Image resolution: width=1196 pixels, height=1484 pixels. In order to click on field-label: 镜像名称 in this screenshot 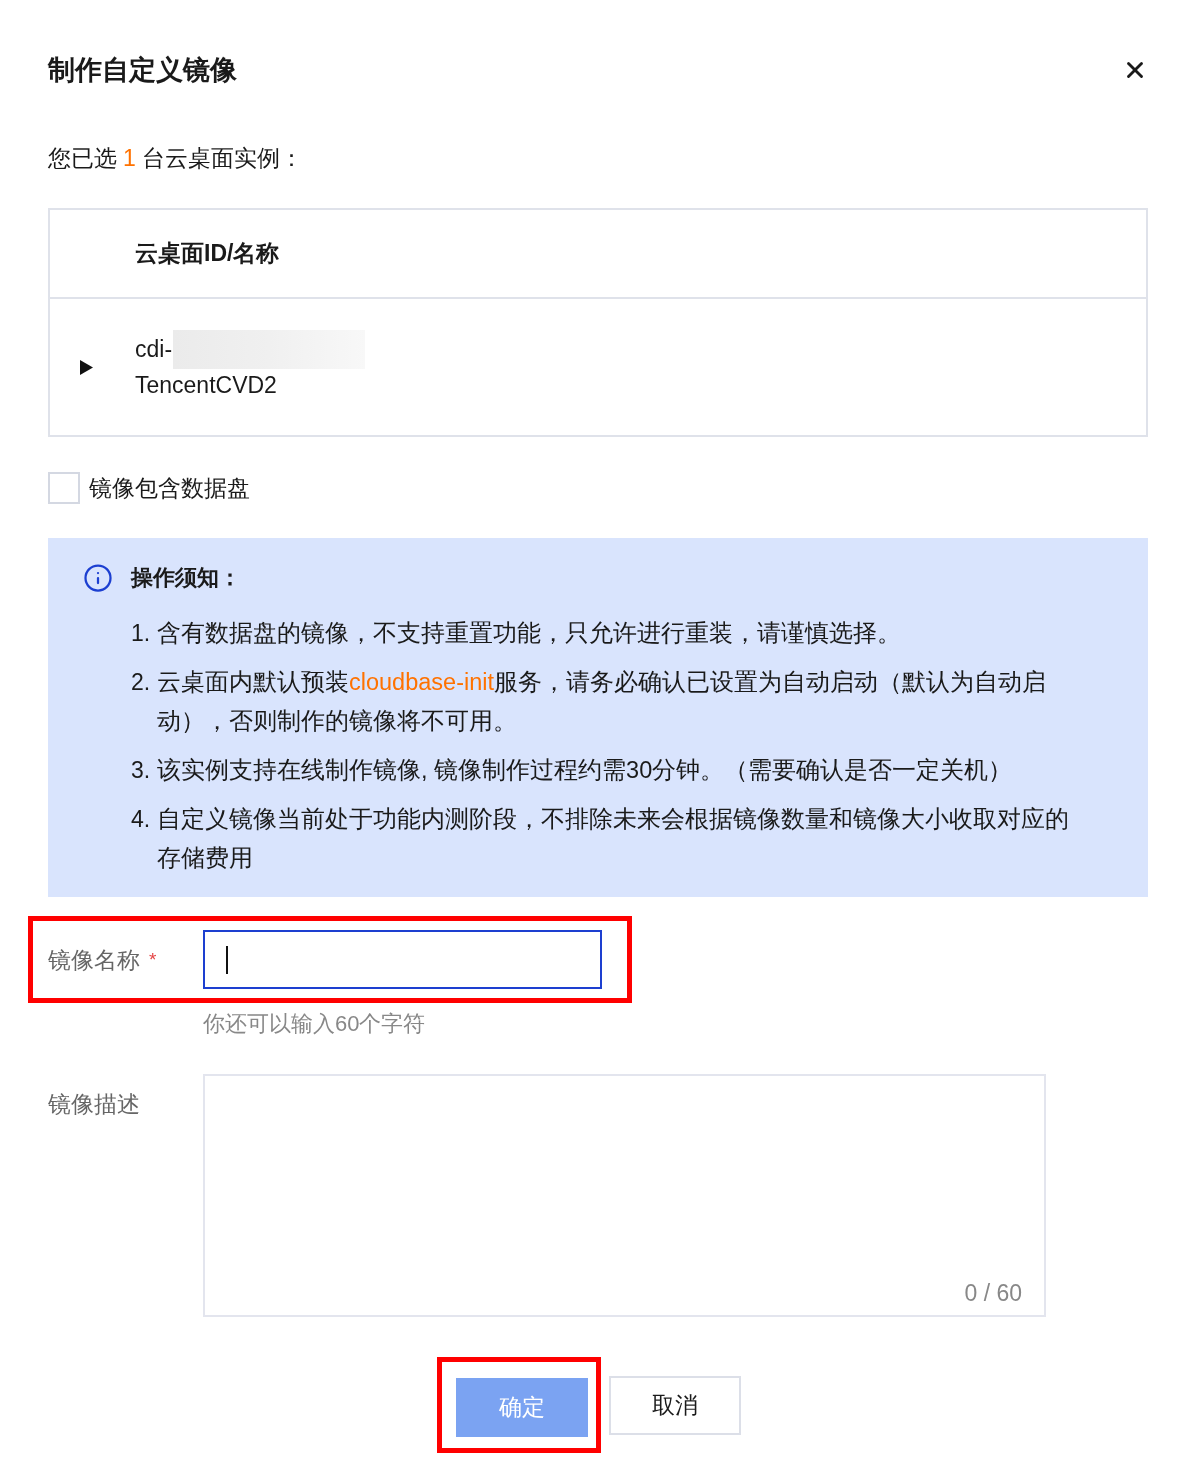, I will do `click(94, 960)`.